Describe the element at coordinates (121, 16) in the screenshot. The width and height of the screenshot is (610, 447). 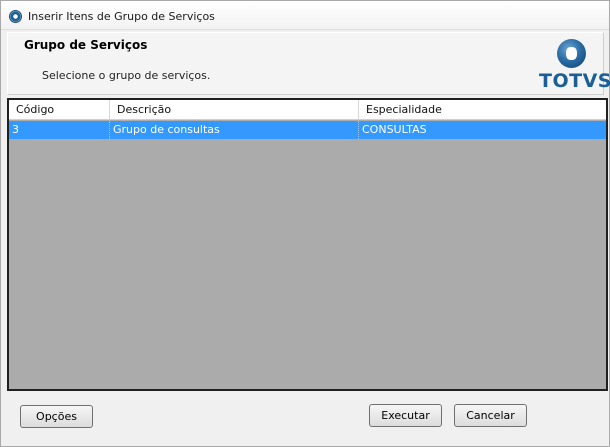
I see `window-title: Inserir Itens de Grupo de Serviços` at that location.